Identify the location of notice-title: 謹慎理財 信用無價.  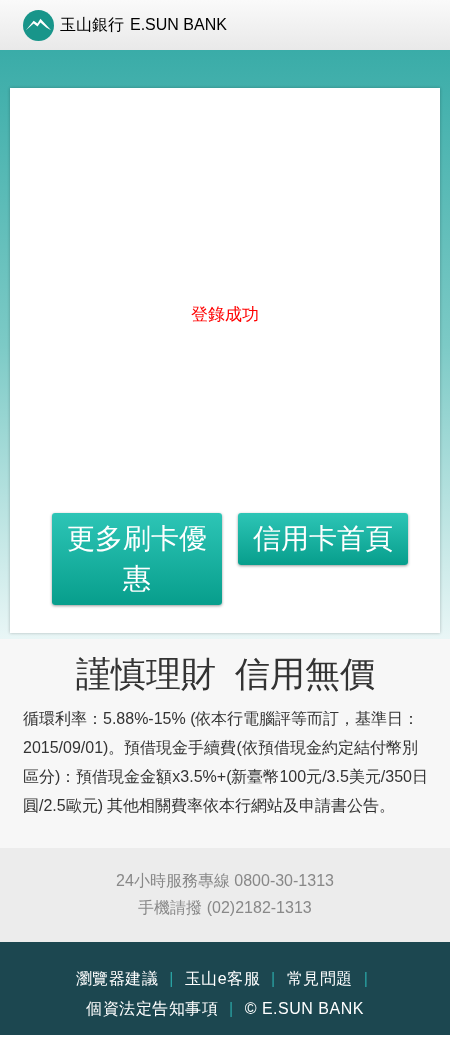
(225, 674).